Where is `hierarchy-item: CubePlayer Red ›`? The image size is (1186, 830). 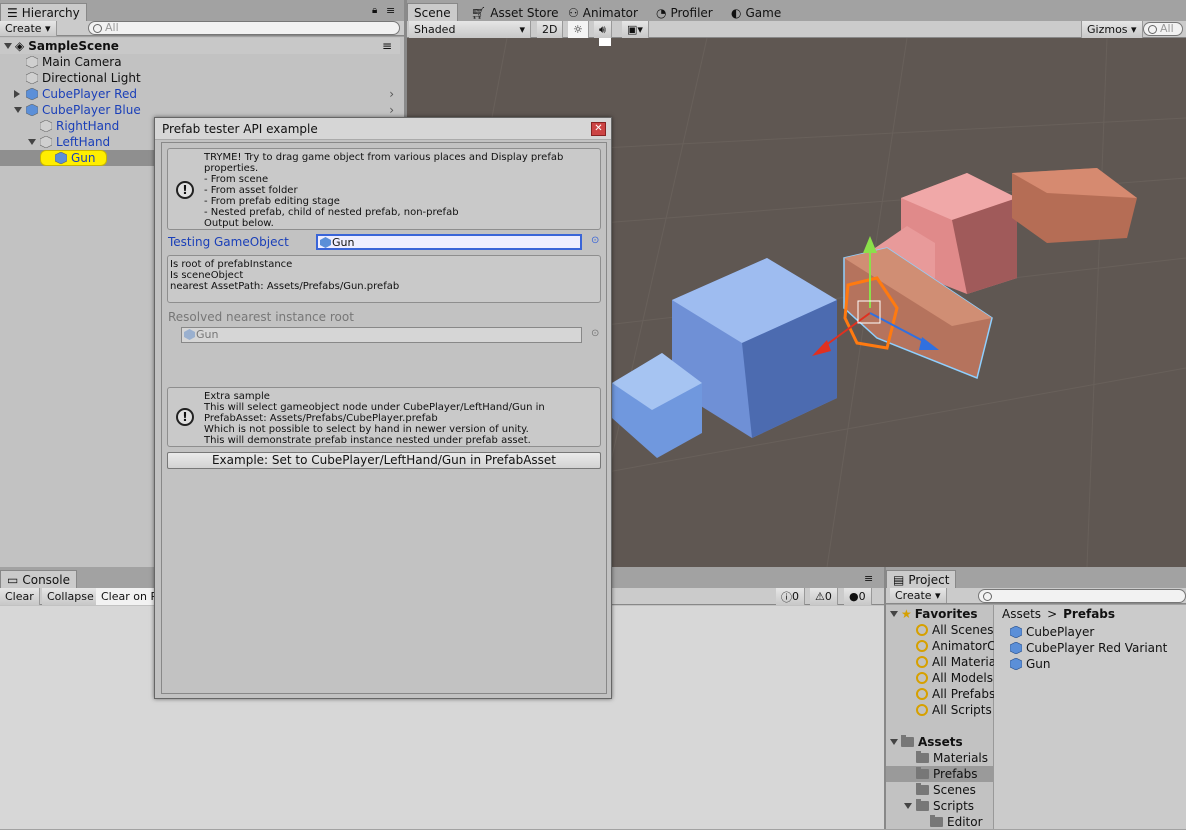
hierarchy-item: CubePlayer Red › is located at coordinates (200, 94).